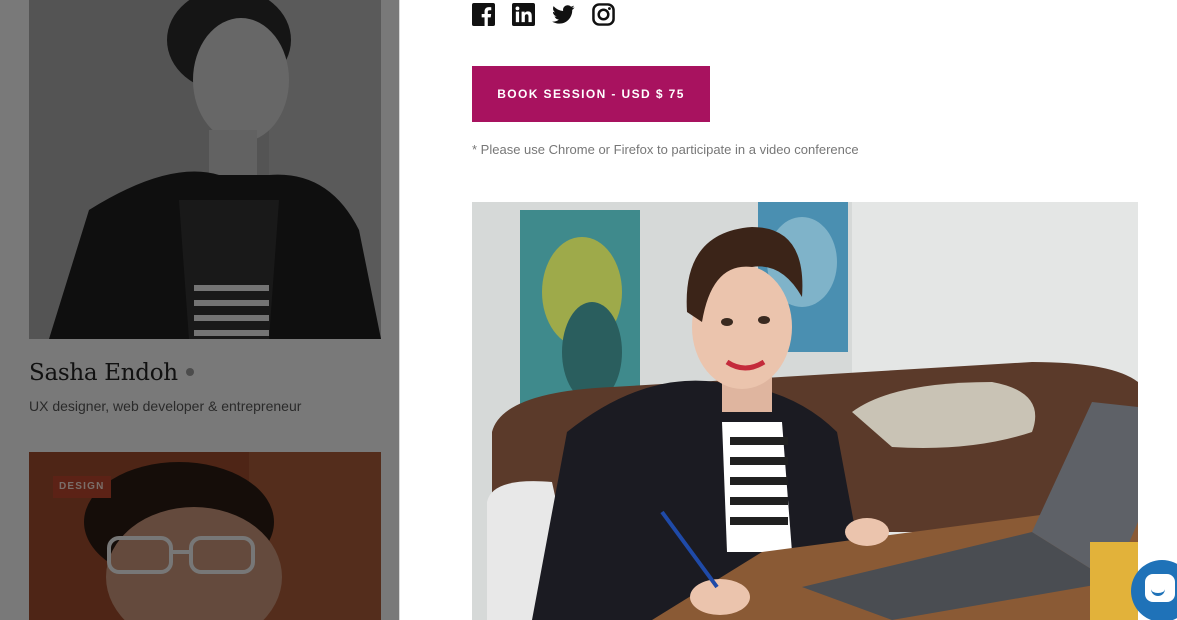  What do you see at coordinates (523, 14) in the screenshot?
I see `linkedin-icon` at bounding box center [523, 14].